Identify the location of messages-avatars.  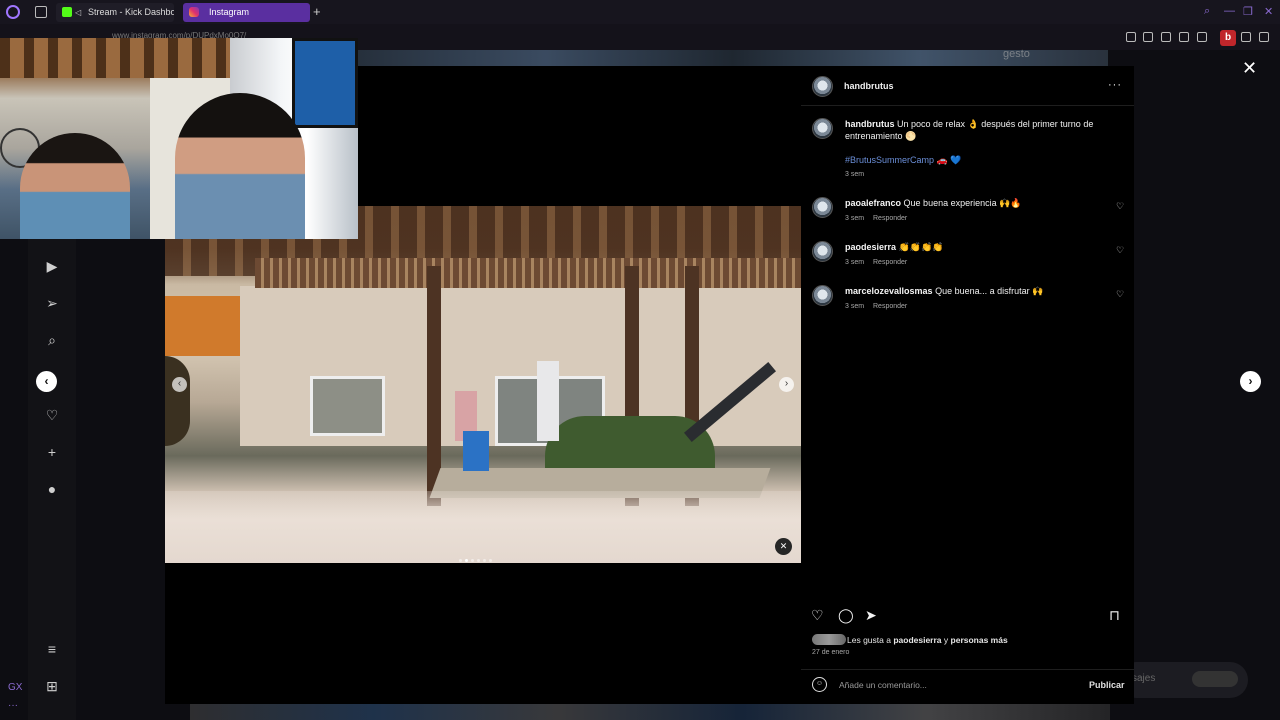
(1215, 679).